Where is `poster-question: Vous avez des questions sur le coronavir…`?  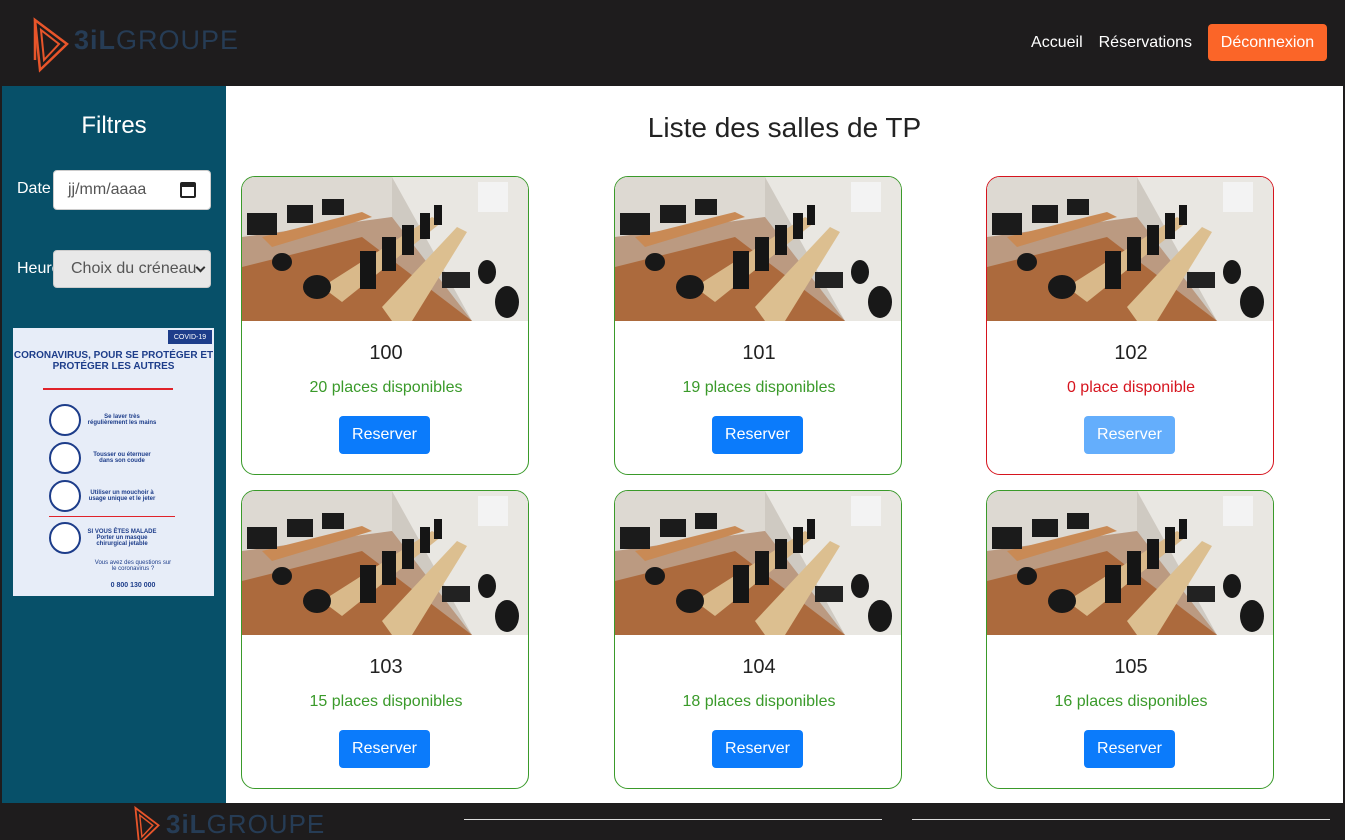 poster-question: Vous avez des questions sur le coronavir… is located at coordinates (133, 566).